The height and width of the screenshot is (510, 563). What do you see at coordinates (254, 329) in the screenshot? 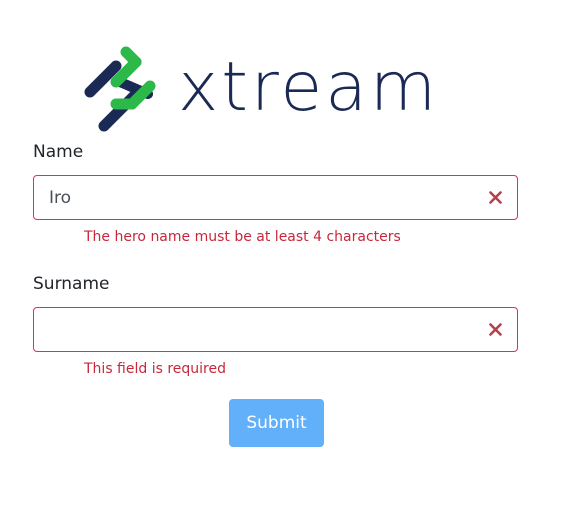
I see `surname-input` at bounding box center [254, 329].